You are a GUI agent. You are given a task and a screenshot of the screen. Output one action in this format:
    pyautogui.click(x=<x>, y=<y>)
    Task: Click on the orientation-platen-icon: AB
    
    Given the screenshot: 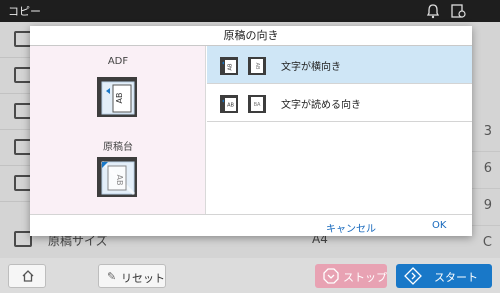 What is the action you would take?
    pyautogui.click(x=257, y=66)
    